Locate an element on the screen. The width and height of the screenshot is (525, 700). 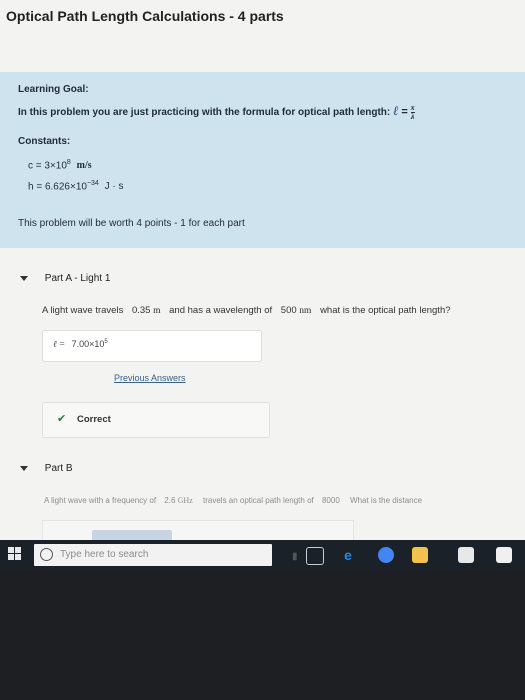
constants-heading: Constants: is located at coordinates (44, 141).